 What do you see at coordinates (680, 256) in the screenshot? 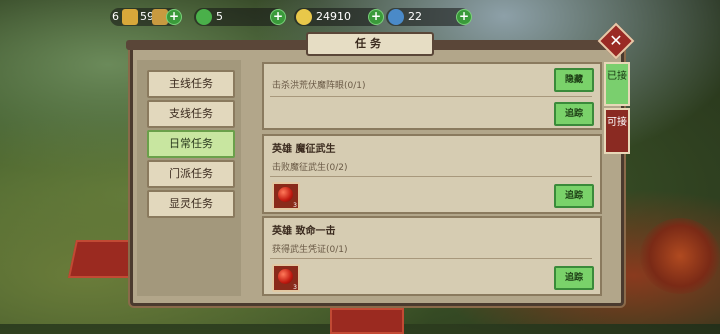
I see `background-brazier` at bounding box center [680, 256].